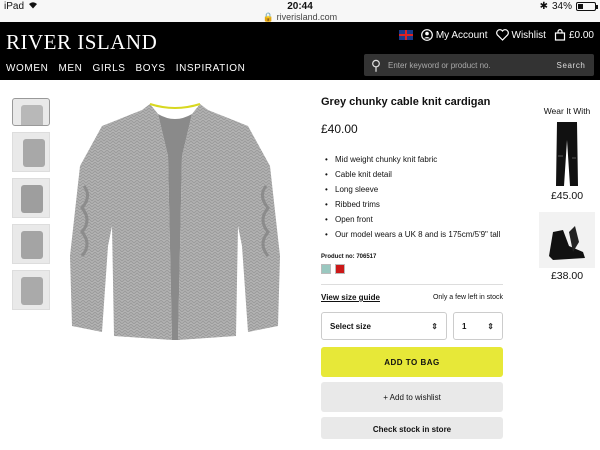  Describe the element at coordinates (567, 111) in the screenshot. I see `wear-it-with-title: Wear It With` at that location.